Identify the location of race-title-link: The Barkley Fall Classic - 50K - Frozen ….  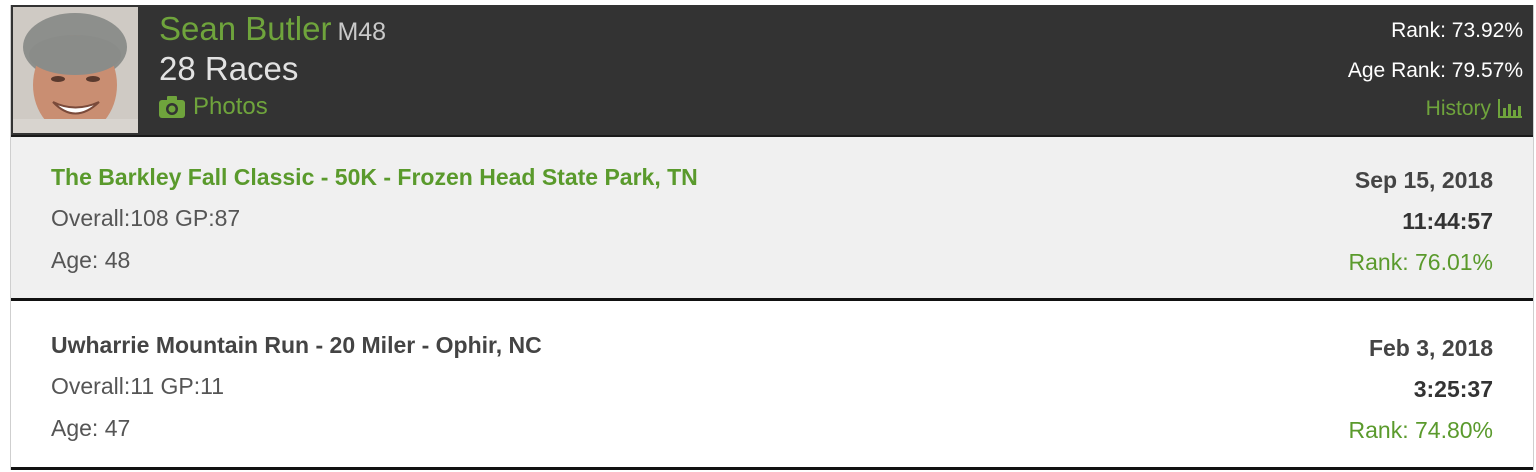
(374, 177).